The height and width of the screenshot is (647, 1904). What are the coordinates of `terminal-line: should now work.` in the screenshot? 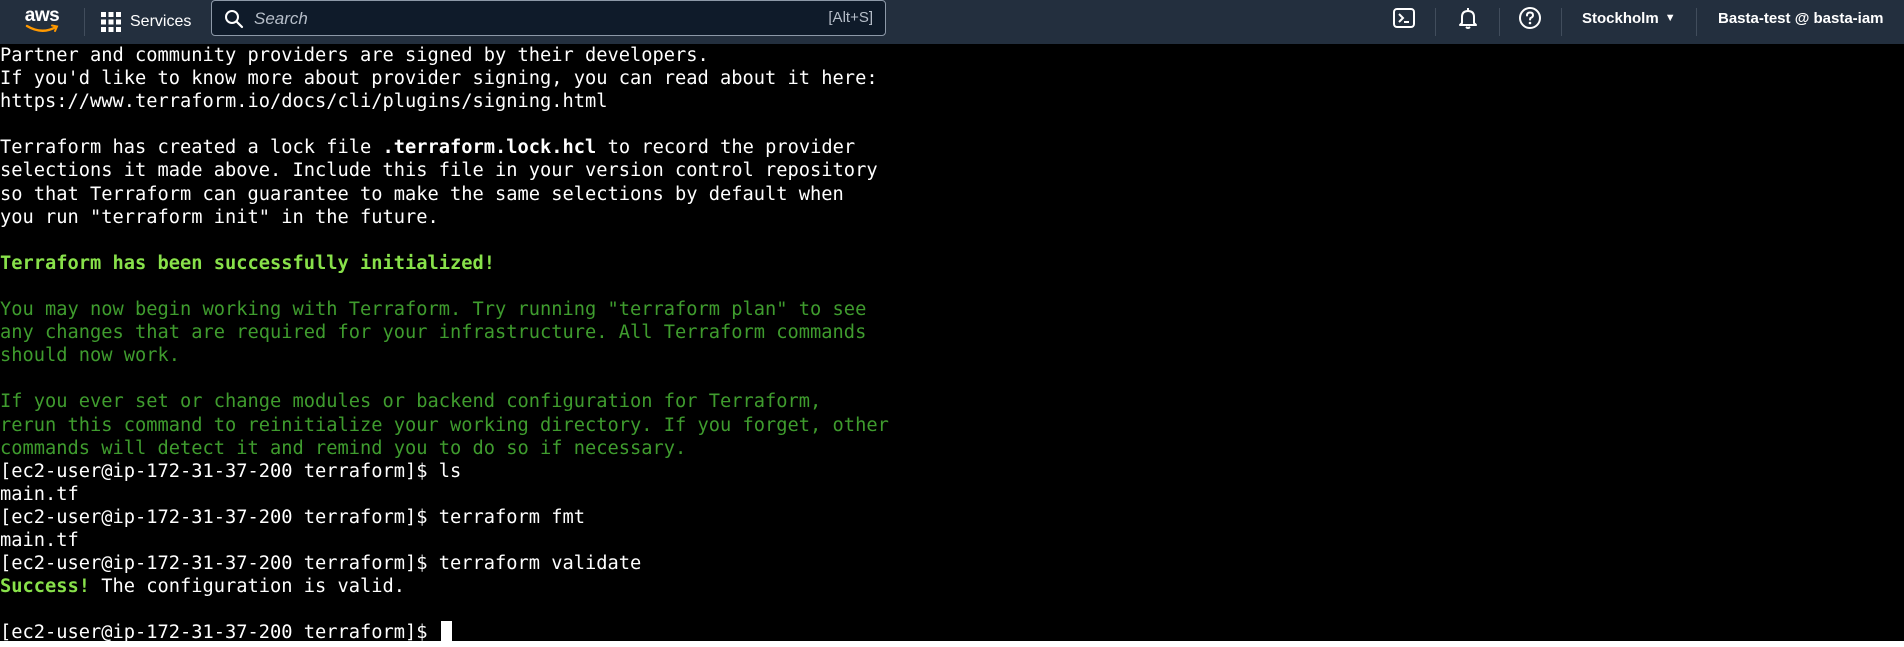 It's located at (444, 355).